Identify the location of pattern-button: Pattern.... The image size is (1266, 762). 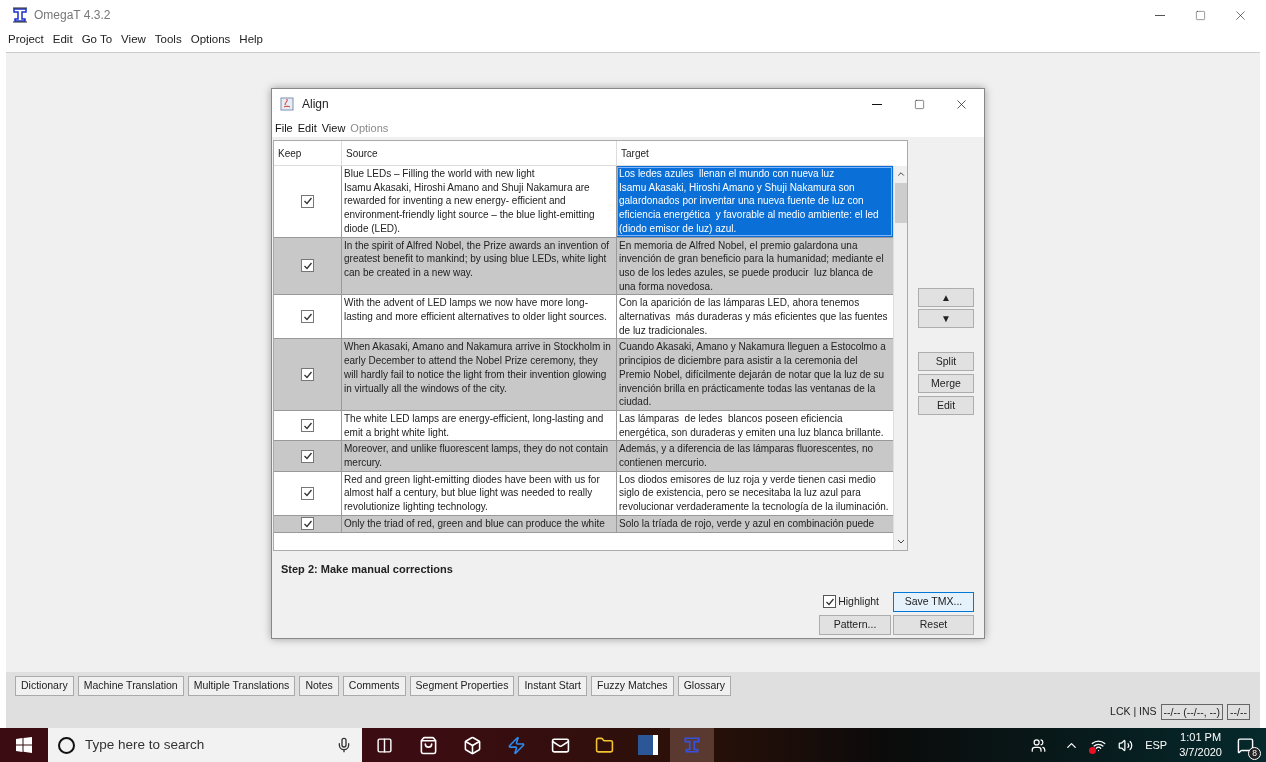
(855, 624).